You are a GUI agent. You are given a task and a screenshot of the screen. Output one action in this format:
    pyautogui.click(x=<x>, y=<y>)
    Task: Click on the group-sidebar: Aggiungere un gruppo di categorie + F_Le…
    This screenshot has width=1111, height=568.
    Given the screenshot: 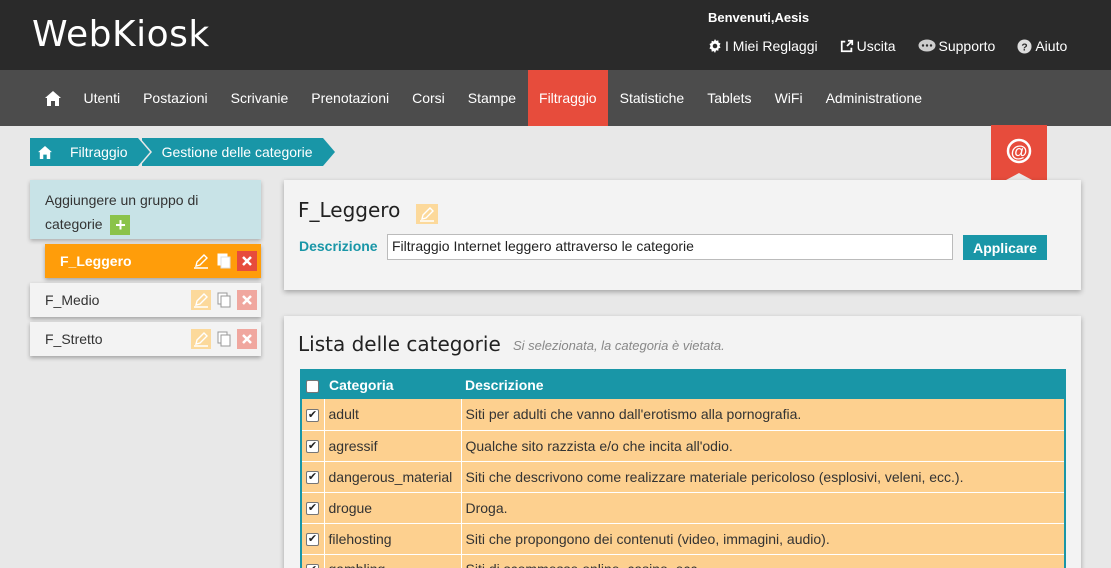 What is the action you would take?
    pyautogui.click(x=145, y=268)
    